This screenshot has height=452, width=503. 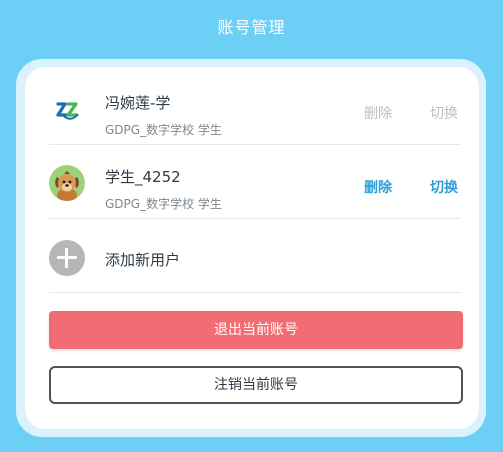 What do you see at coordinates (67, 258) in the screenshot?
I see `plus-circle-icon` at bounding box center [67, 258].